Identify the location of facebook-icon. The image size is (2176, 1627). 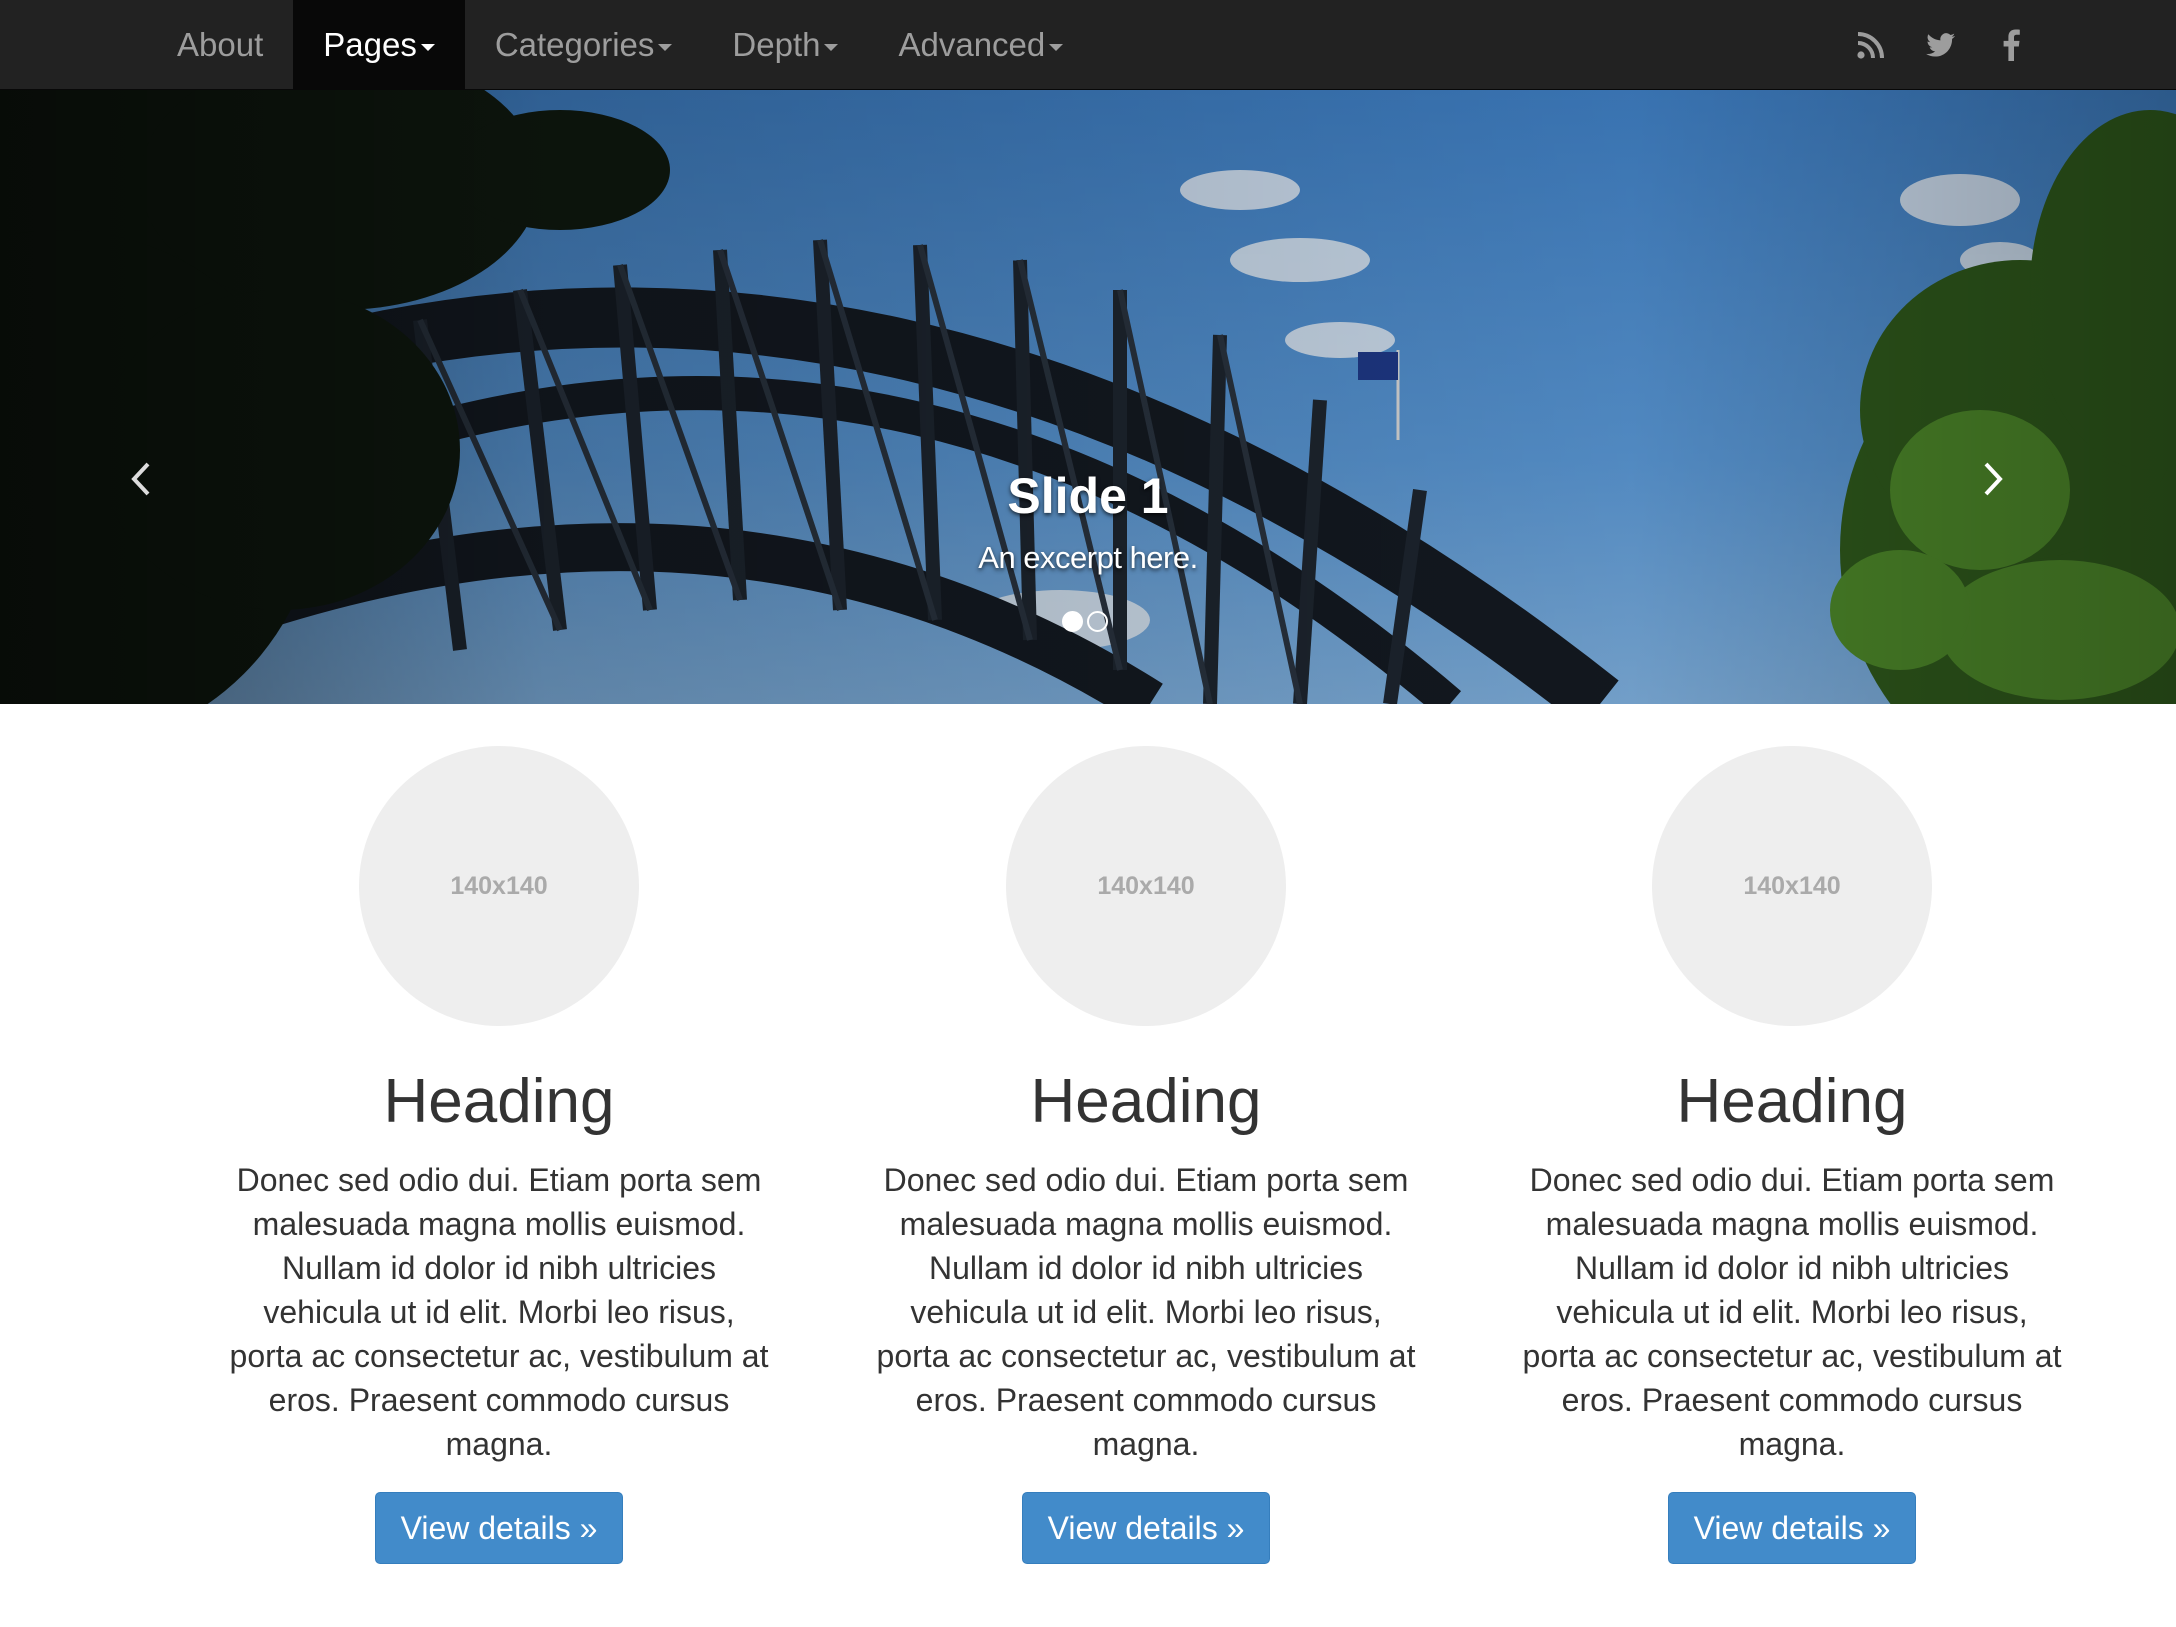
(2011, 45).